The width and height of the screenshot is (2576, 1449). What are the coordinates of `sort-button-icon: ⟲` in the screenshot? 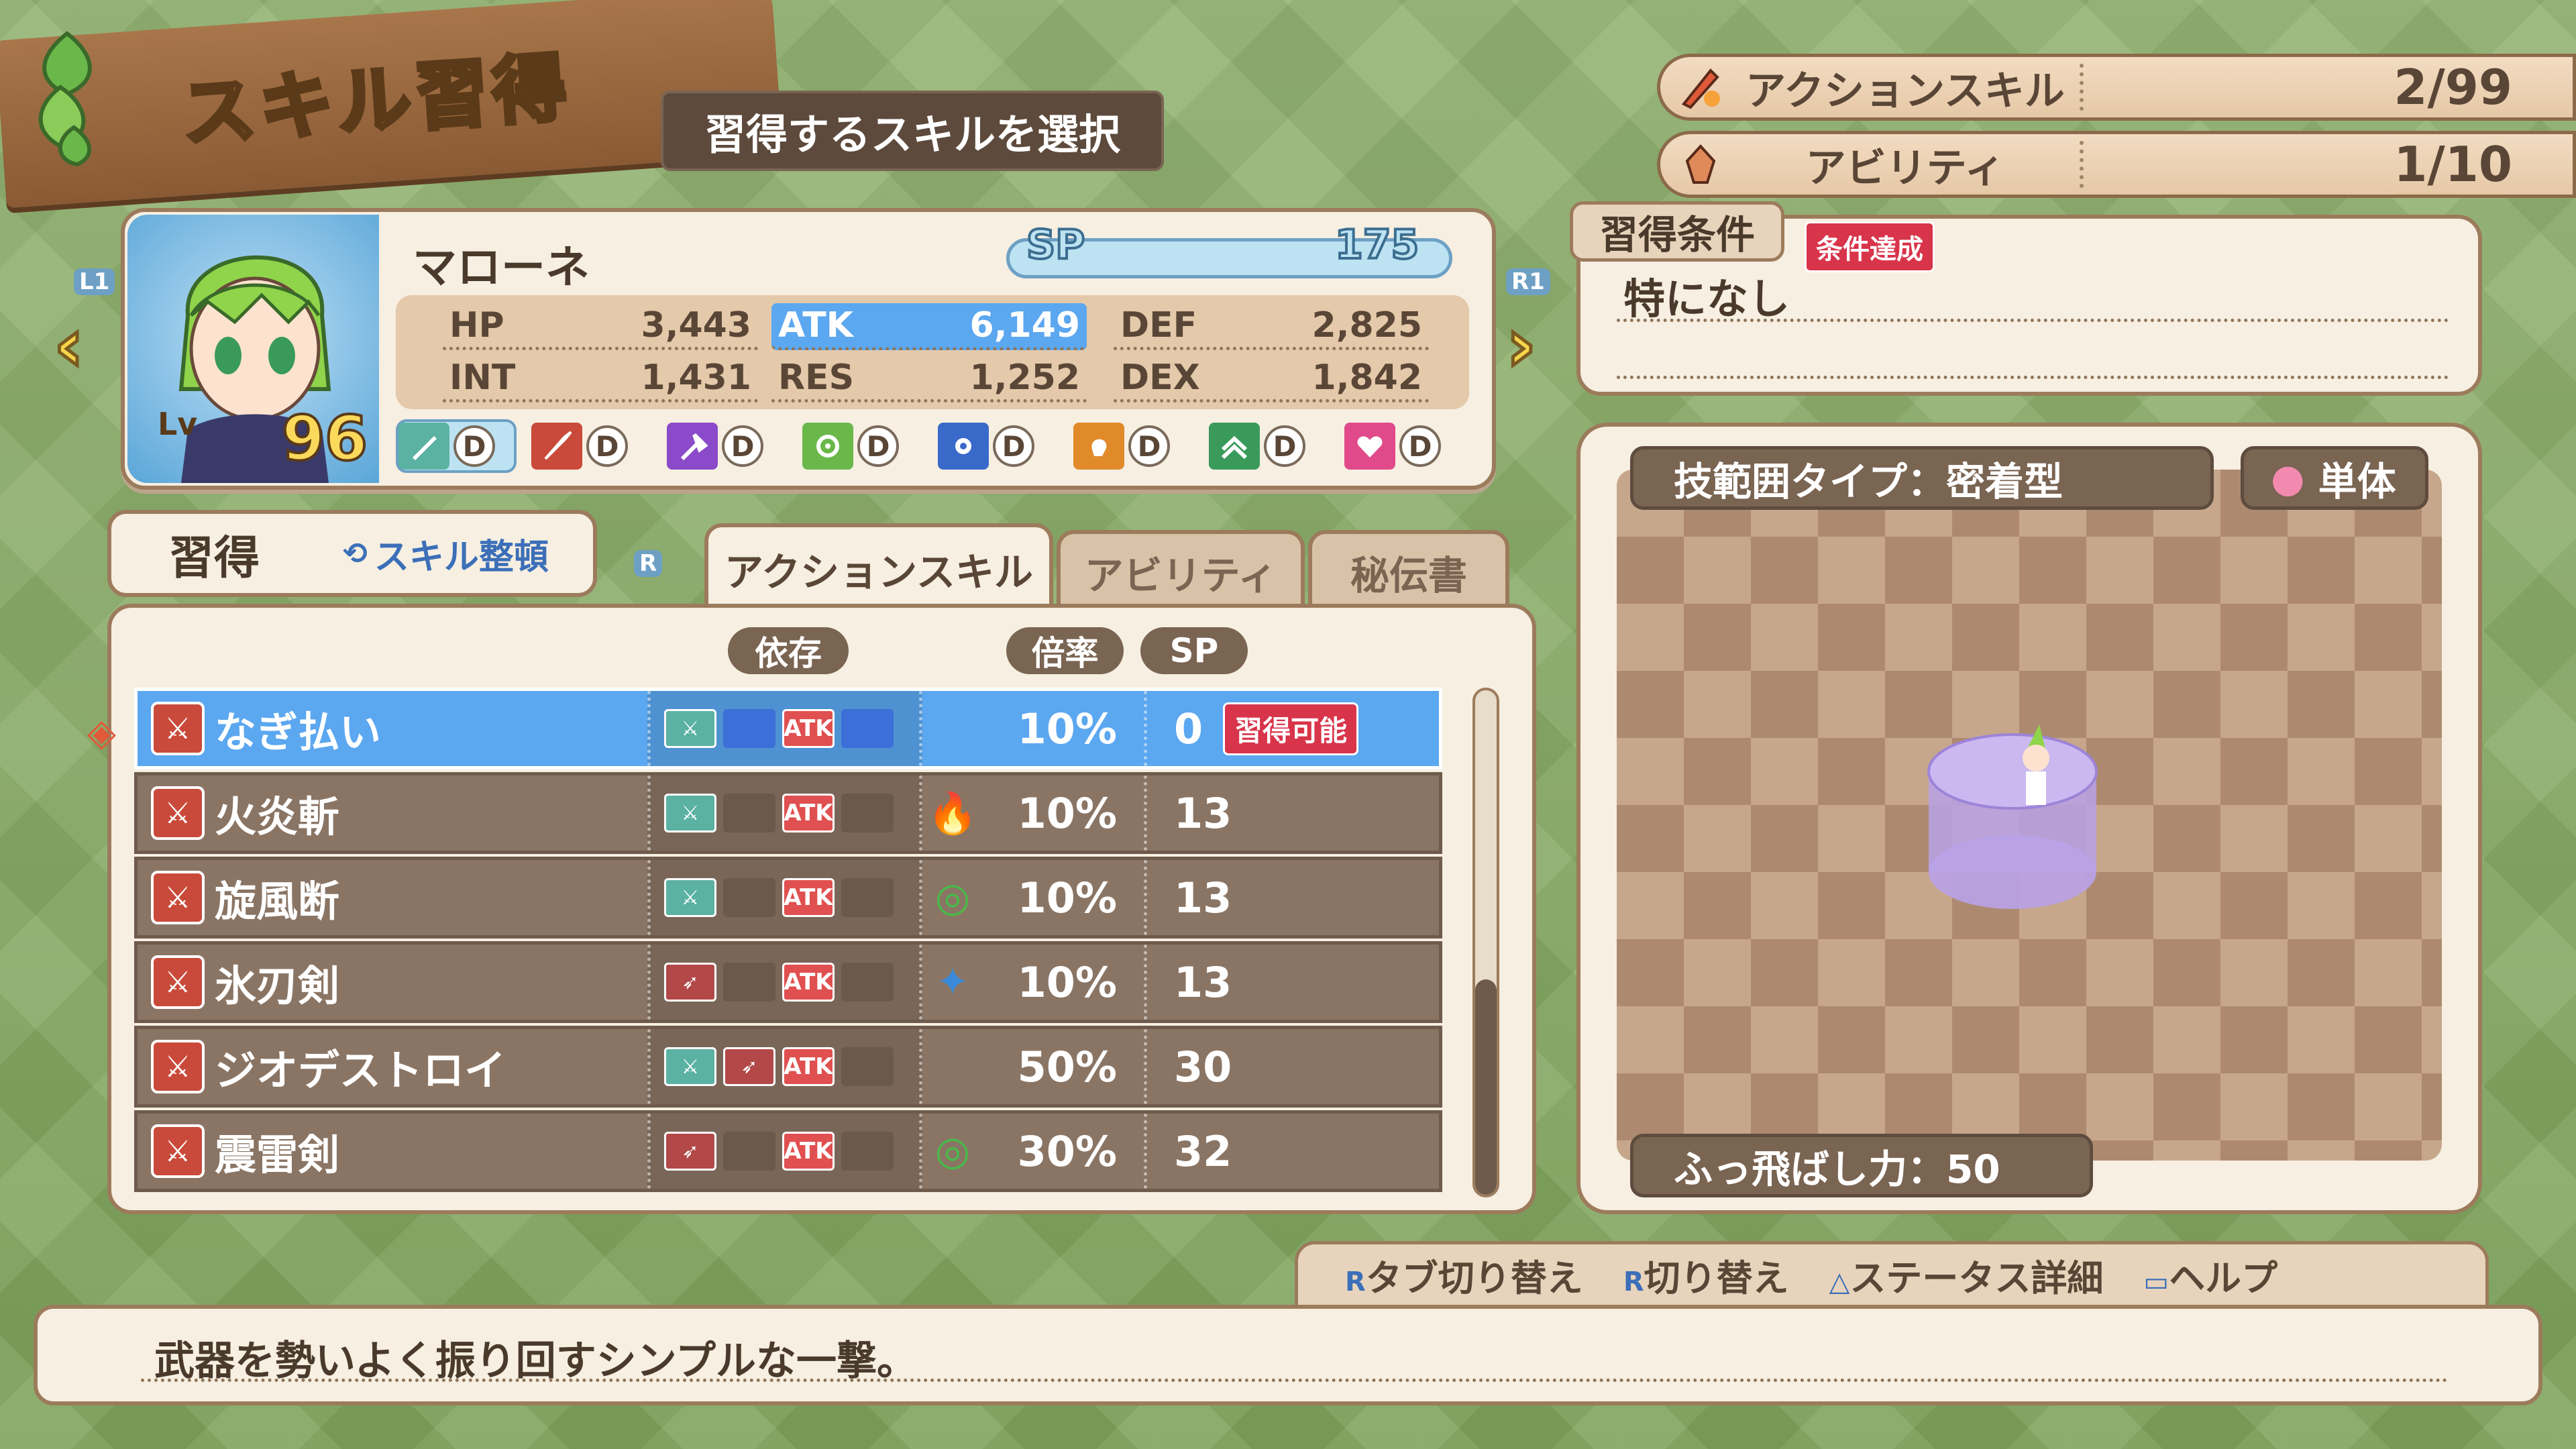 It's located at (355, 553).